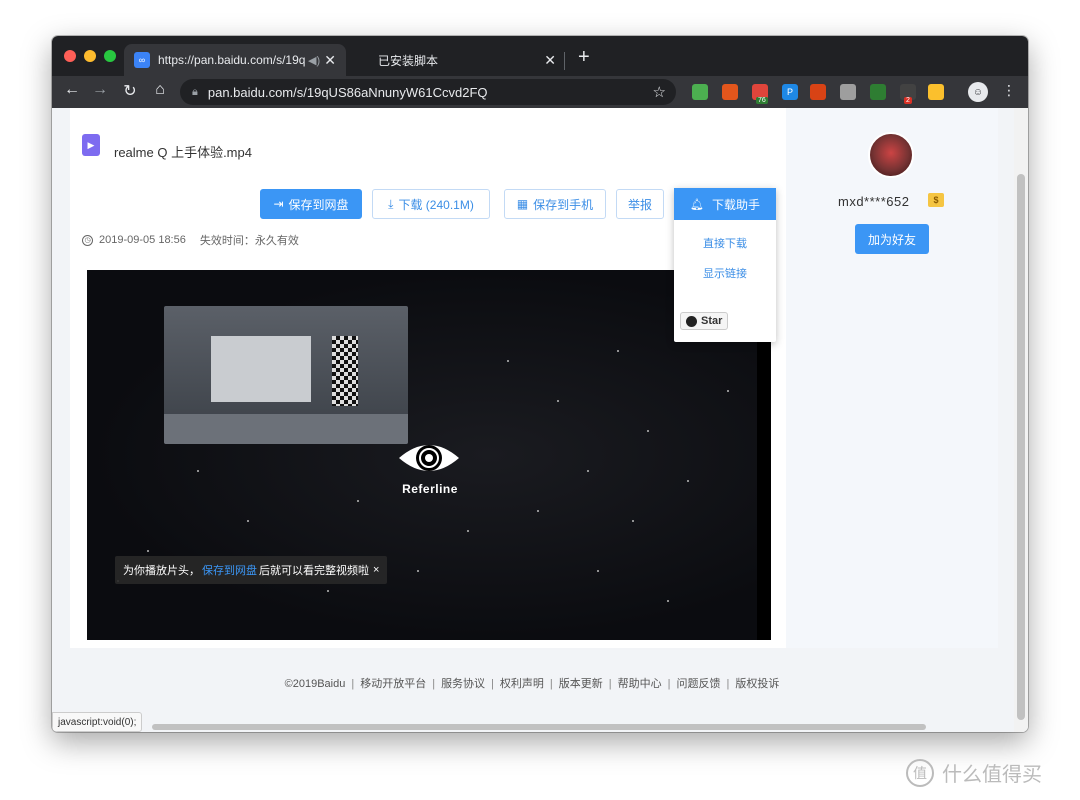 The image size is (1080, 800). What do you see at coordinates (100, 90) in the screenshot?
I see `forward-arrow-icon: →` at bounding box center [100, 90].